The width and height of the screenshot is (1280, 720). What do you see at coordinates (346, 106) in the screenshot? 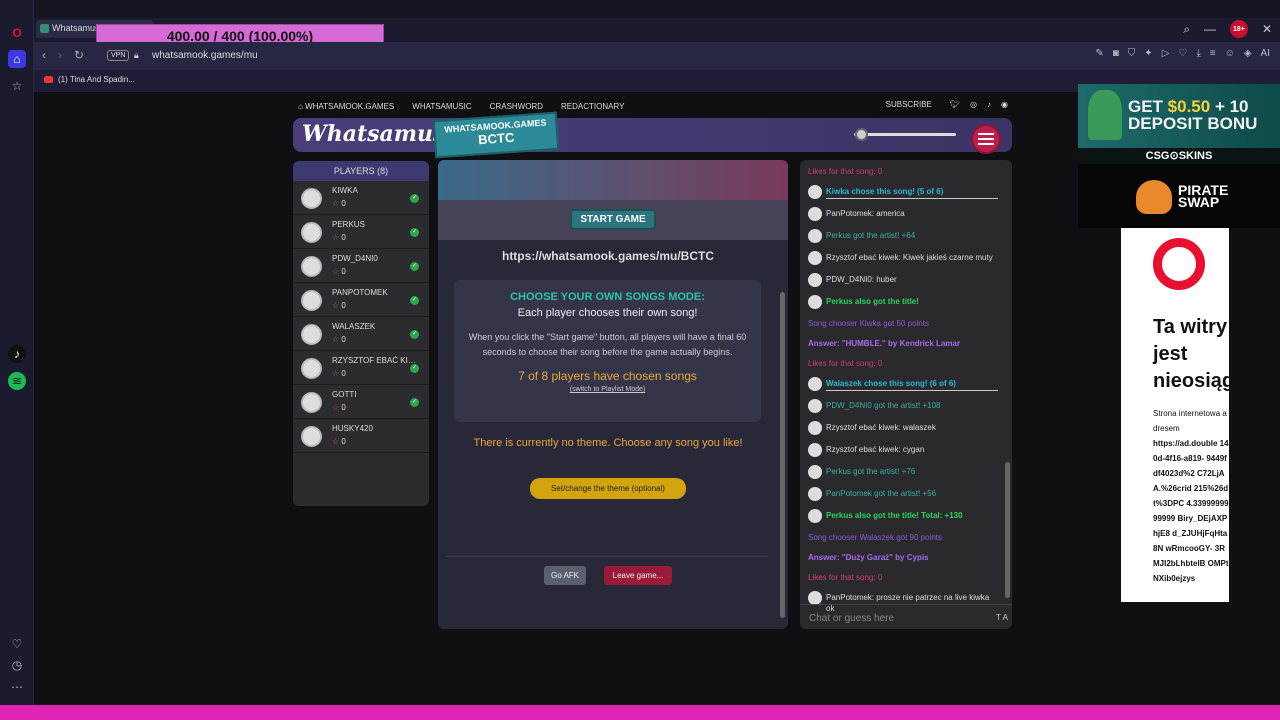
I see `nav-link-whatsamook: ⌂ WHATSAMOOK.GAMES` at bounding box center [346, 106].